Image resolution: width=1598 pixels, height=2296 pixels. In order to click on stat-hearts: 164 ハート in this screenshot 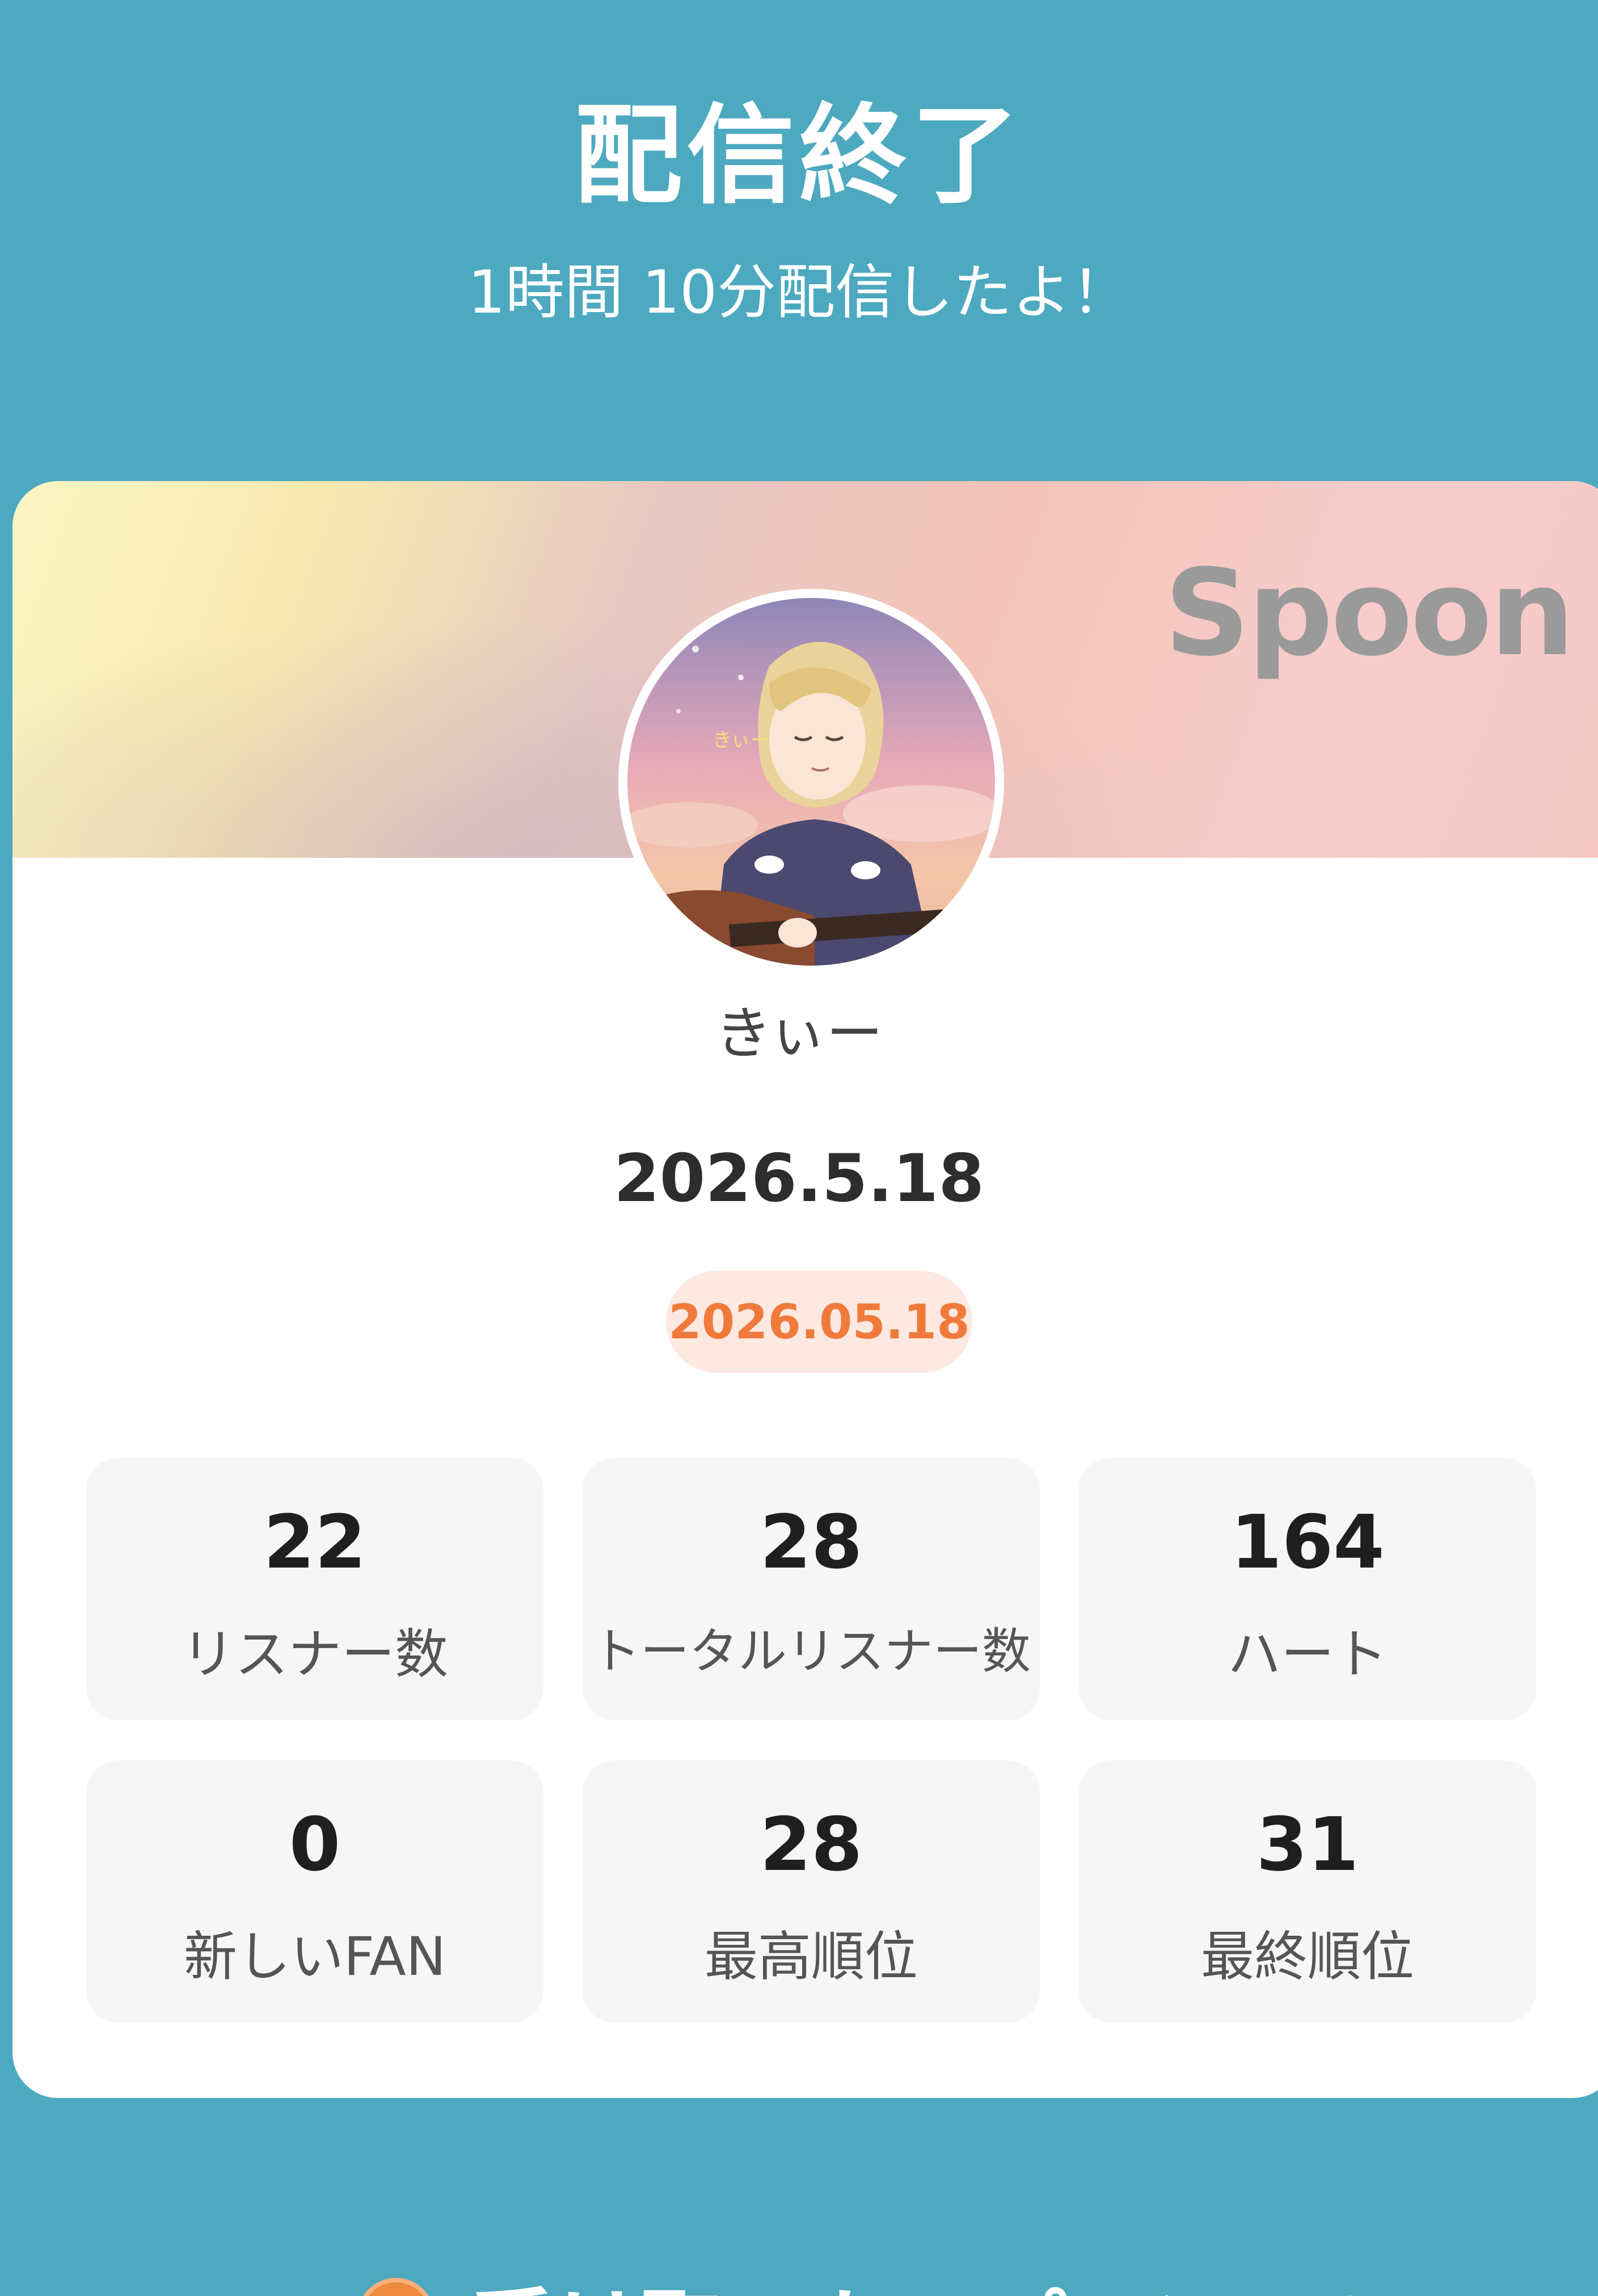, I will do `click(1307, 1589)`.